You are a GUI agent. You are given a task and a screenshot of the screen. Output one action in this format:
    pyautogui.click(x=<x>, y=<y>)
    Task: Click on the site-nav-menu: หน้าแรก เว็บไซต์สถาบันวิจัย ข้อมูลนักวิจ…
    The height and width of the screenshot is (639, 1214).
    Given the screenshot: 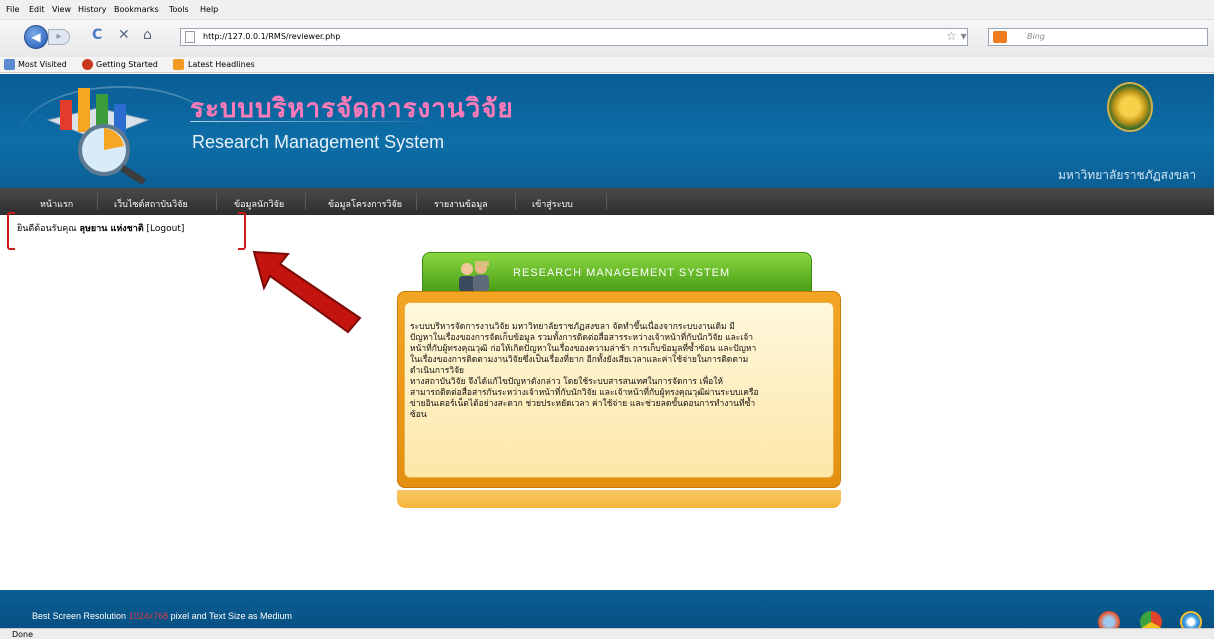 What is the action you would take?
    pyautogui.click(x=607, y=201)
    